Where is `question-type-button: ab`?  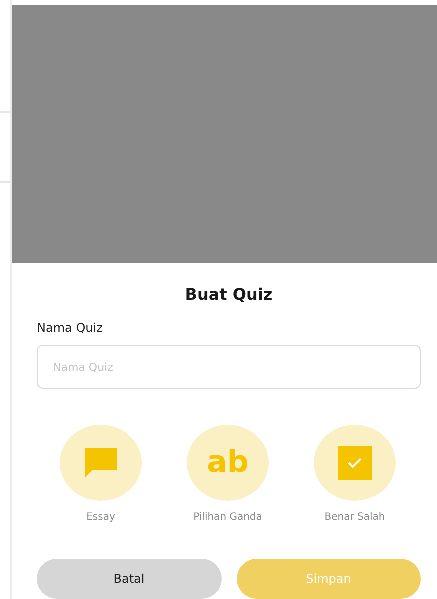
question-type-button: ab is located at coordinates (228, 463).